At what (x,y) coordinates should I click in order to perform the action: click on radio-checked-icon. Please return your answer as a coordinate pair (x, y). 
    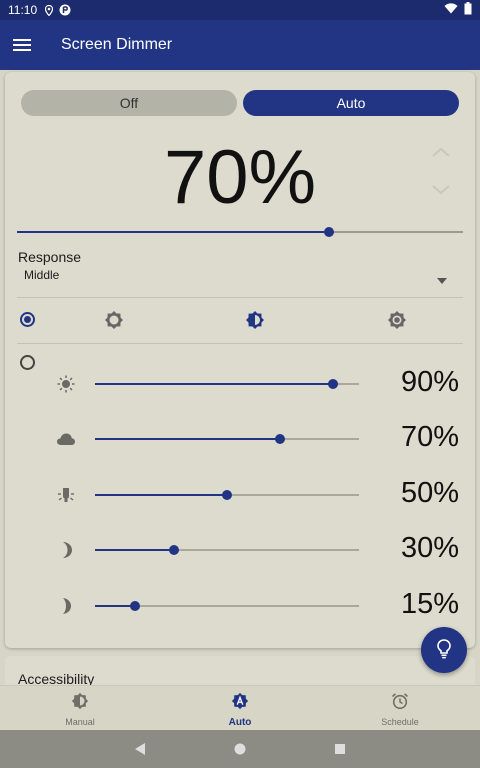
    Looking at the image, I should click on (27, 319).